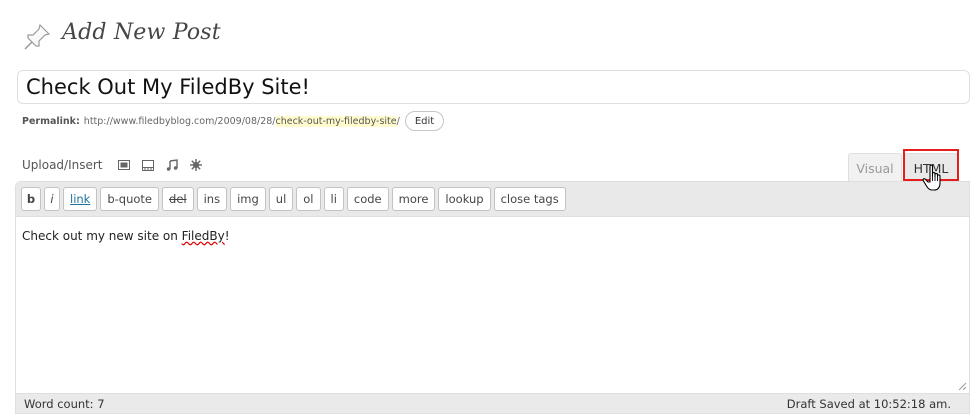 The width and height of the screenshot is (973, 414). I want to click on permalink-trailing: /, so click(398, 121).